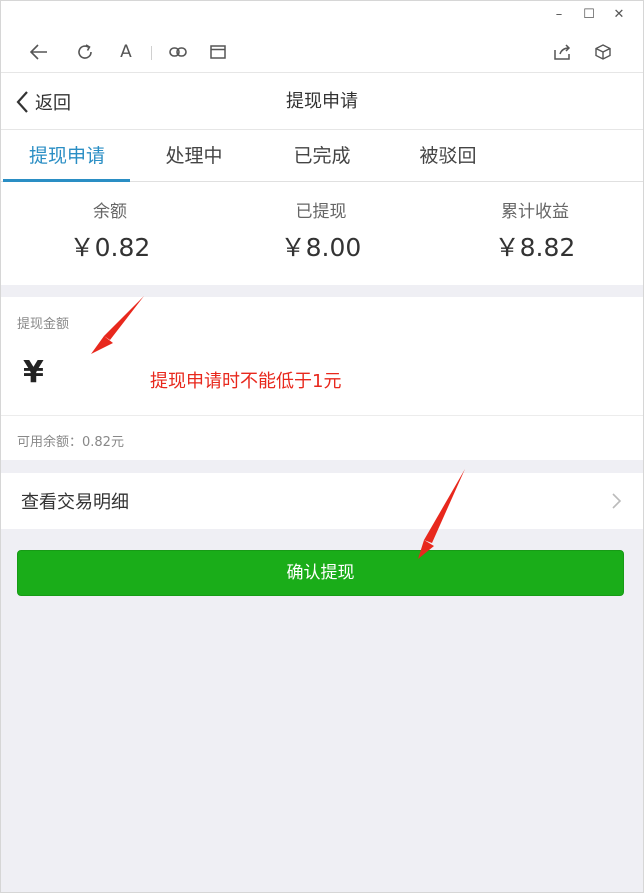  I want to click on close-button: ✕, so click(619, 15).